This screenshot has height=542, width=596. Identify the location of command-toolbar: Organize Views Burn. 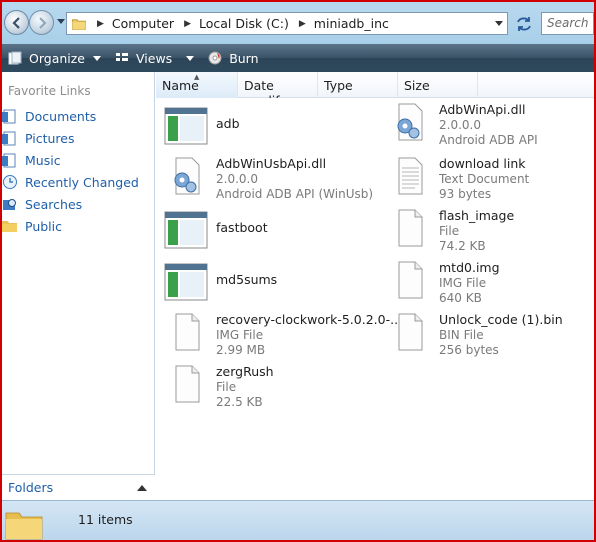
(298, 58).